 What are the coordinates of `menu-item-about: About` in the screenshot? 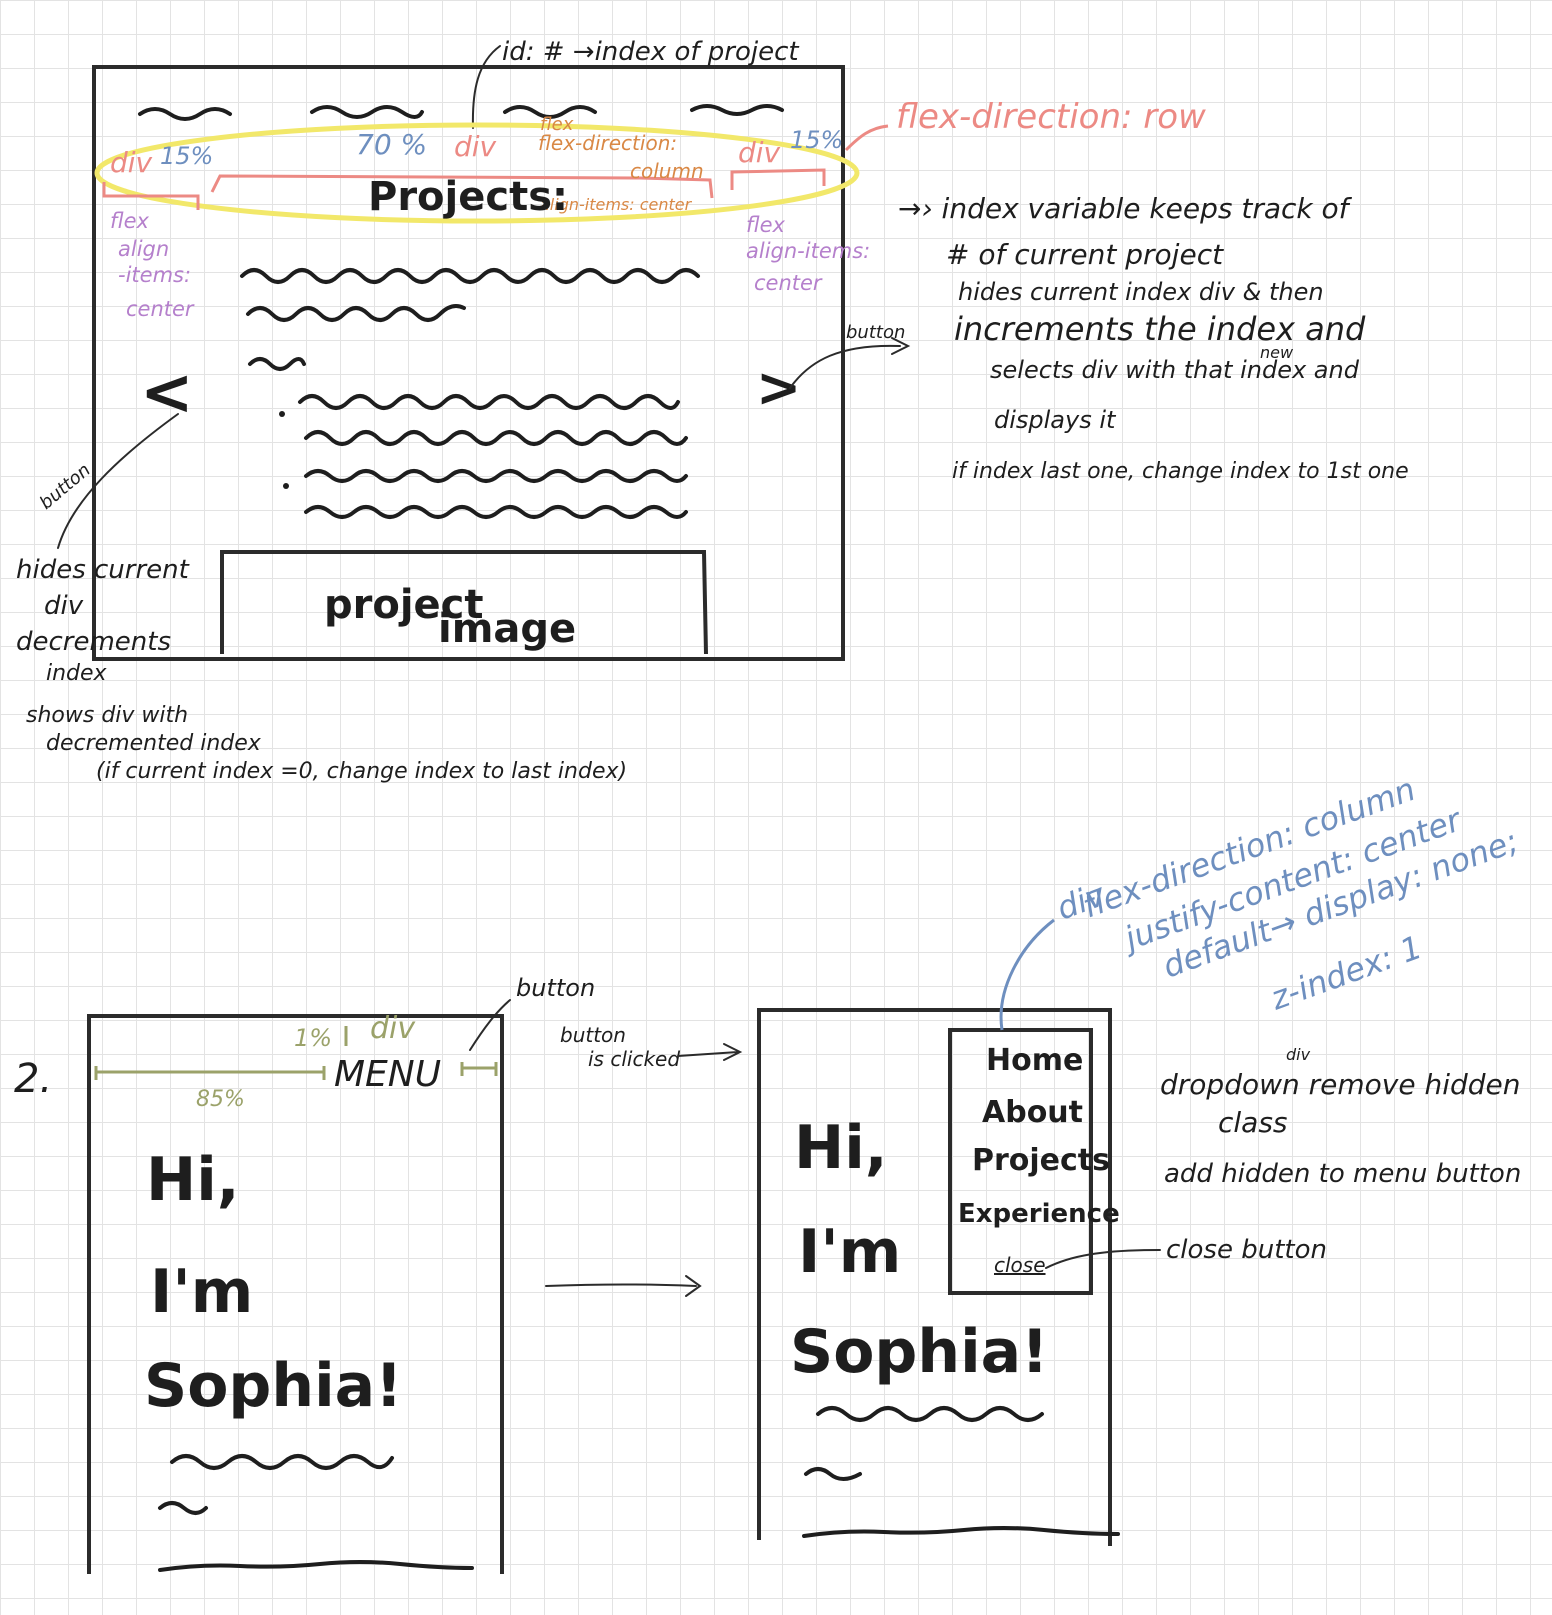 It's located at (1032, 1112).